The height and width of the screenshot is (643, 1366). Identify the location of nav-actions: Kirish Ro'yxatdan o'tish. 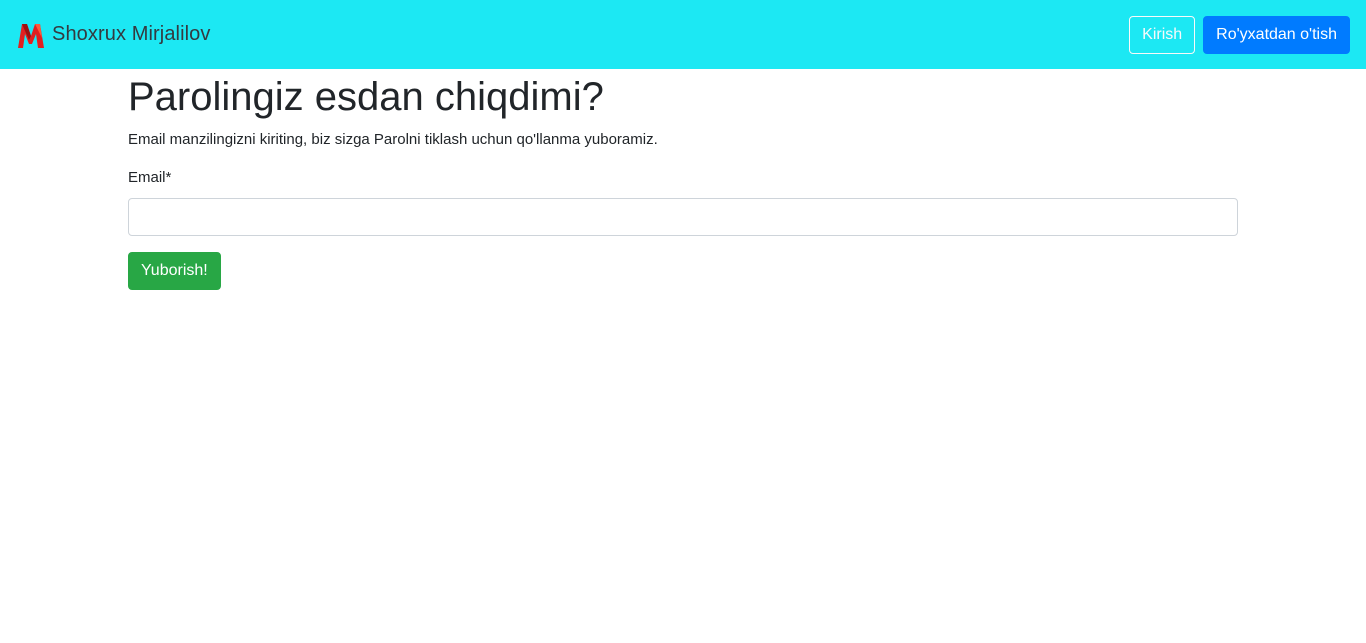
(1239, 34).